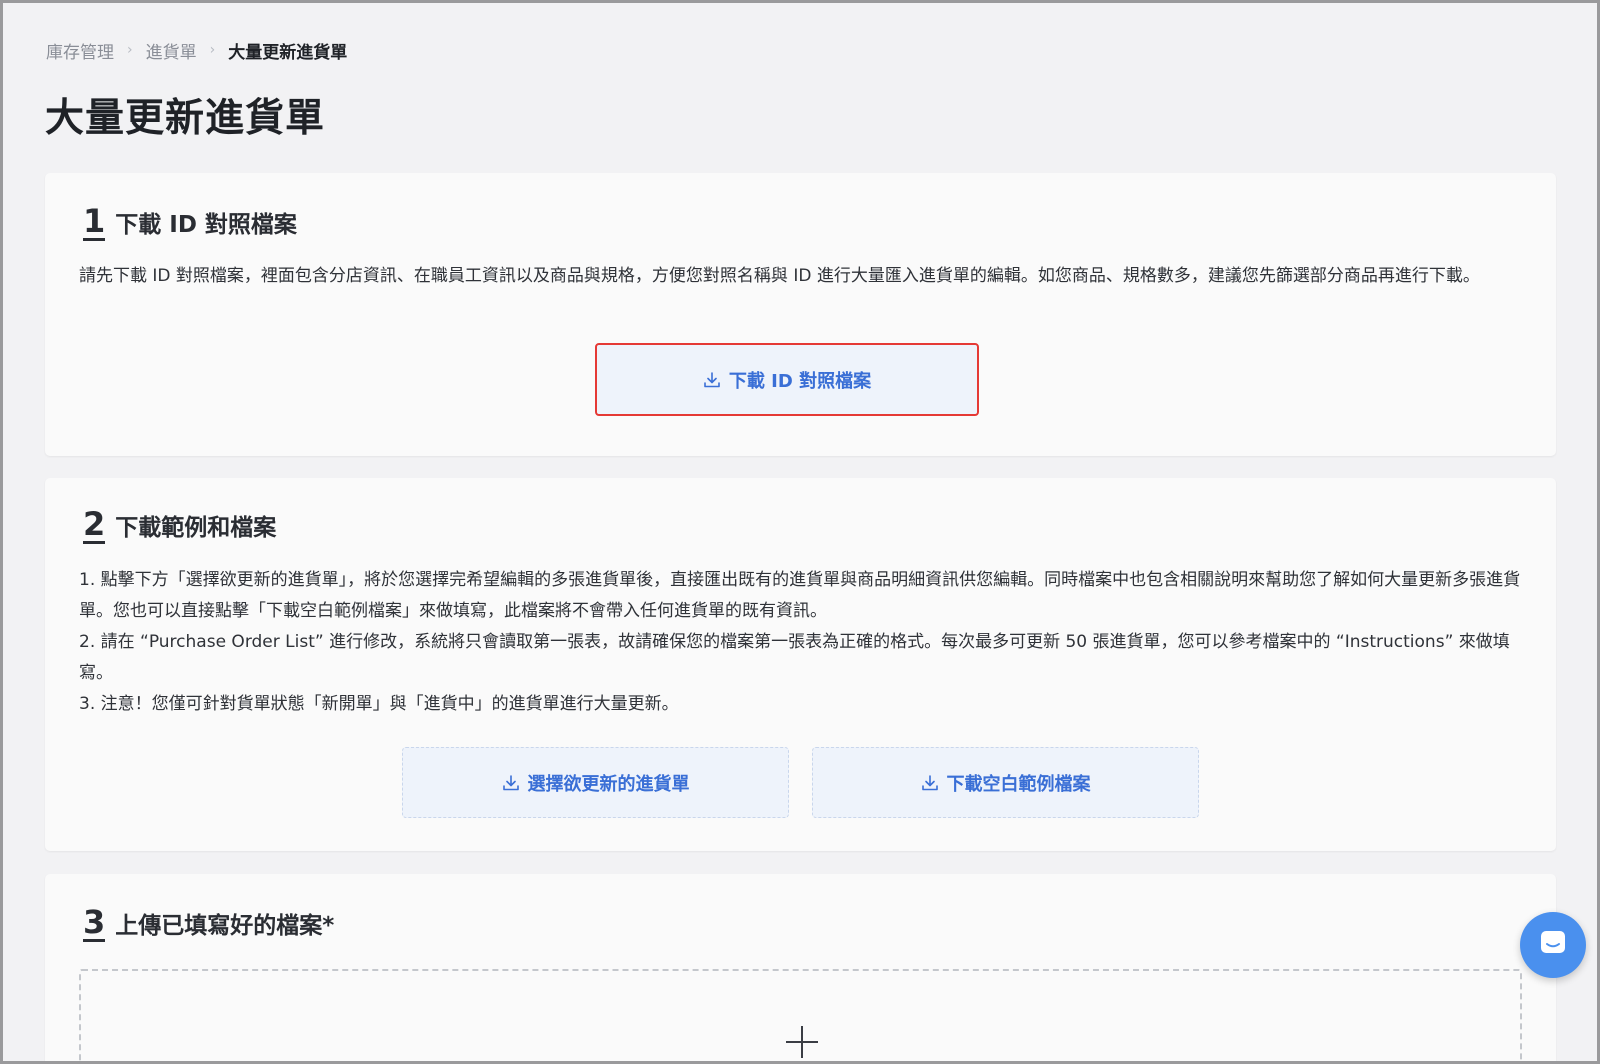 This screenshot has width=1600, height=1064. I want to click on step3-number: 3, so click(94, 922).